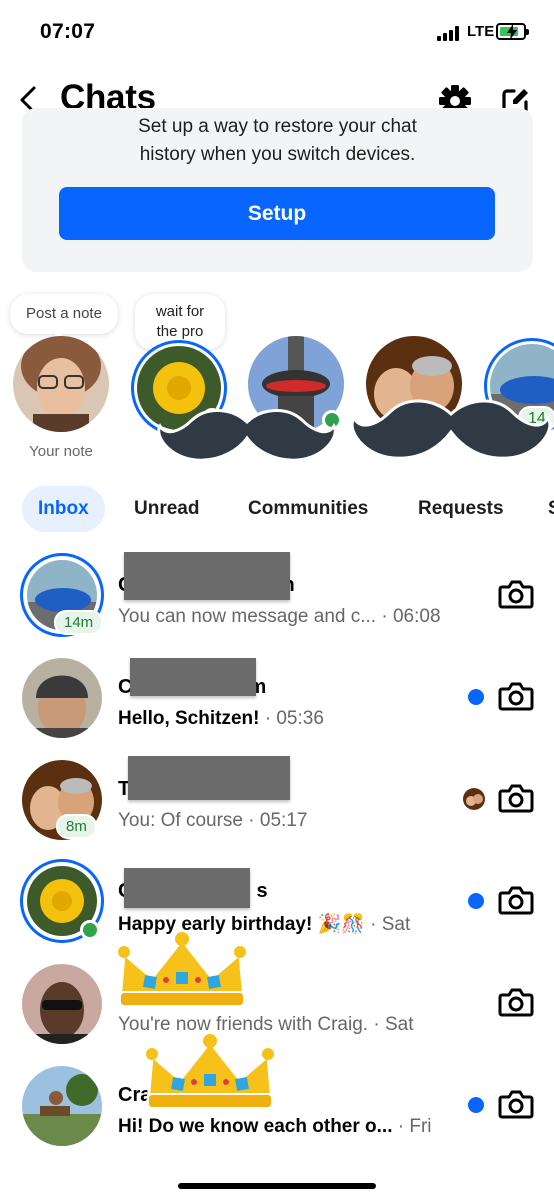 This screenshot has height=1200, width=554. I want to click on note-bubble: Post a note, so click(64, 318).